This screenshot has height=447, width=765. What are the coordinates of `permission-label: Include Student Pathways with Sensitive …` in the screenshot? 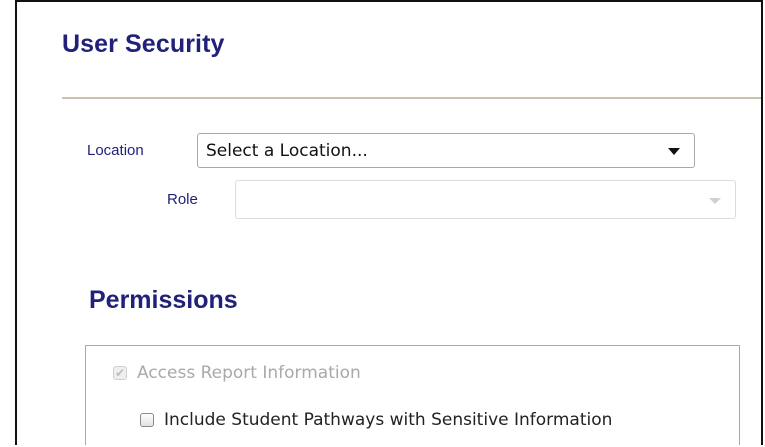 It's located at (388, 420).